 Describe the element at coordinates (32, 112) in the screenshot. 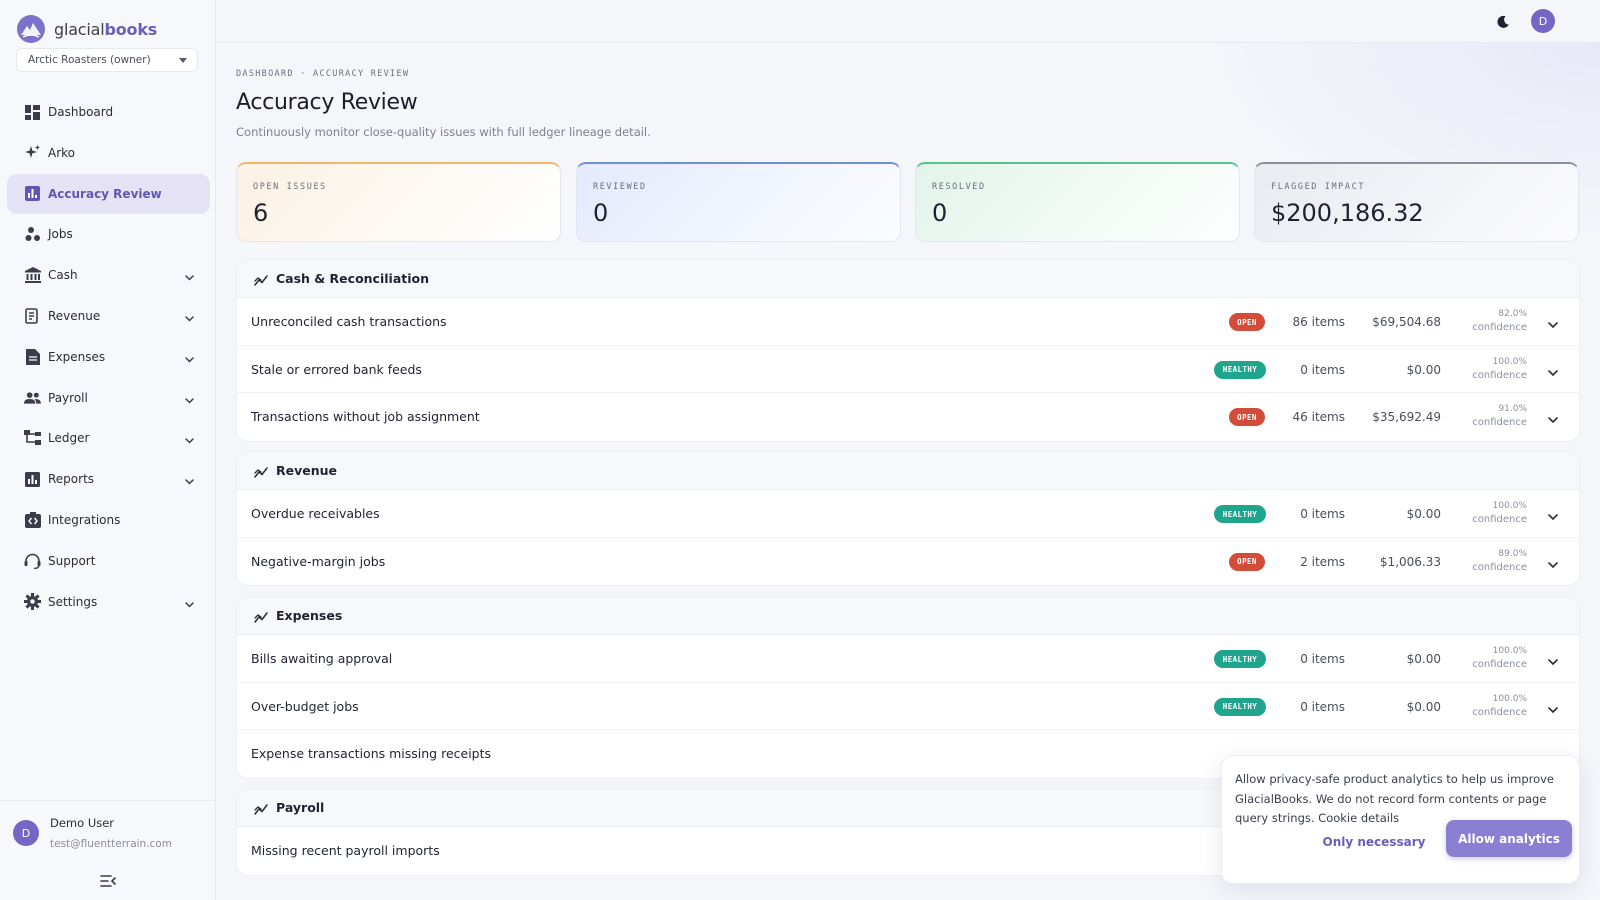

I see `dashboard-icon` at that location.